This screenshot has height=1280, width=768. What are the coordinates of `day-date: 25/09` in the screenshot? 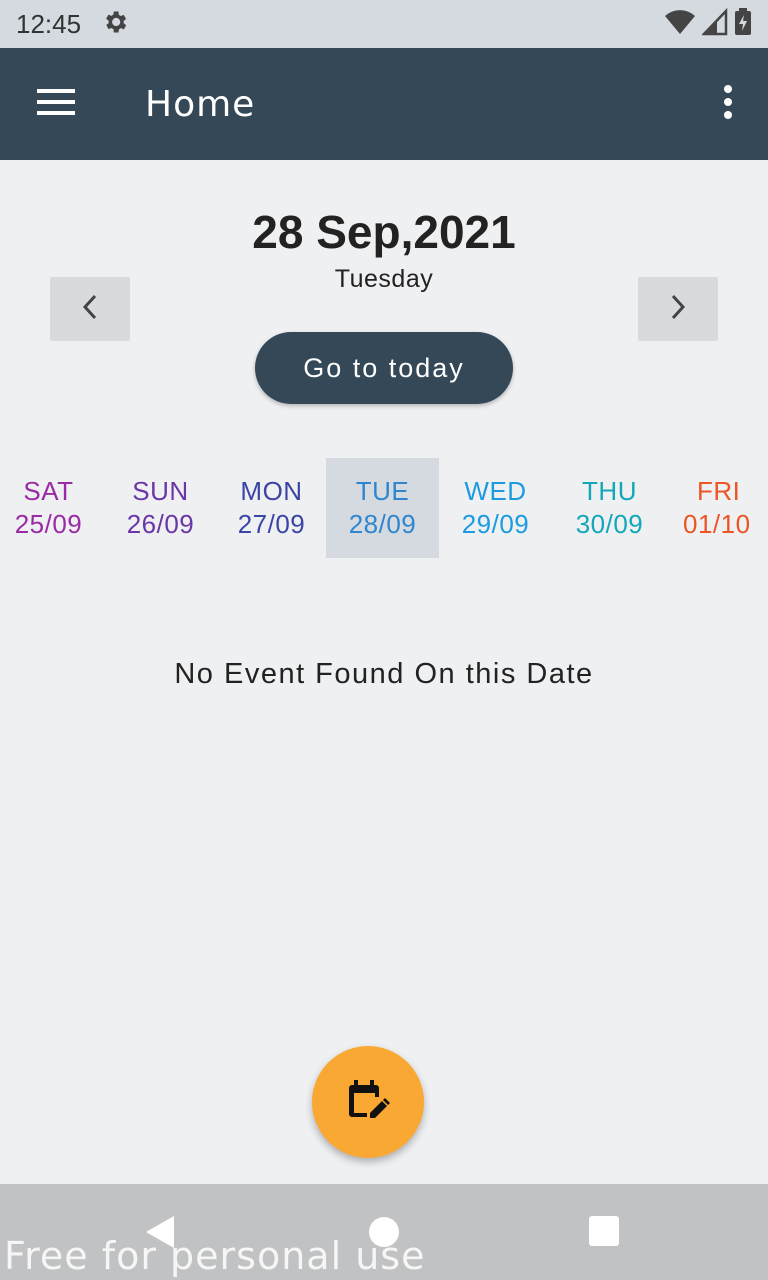 It's located at (48, 524).